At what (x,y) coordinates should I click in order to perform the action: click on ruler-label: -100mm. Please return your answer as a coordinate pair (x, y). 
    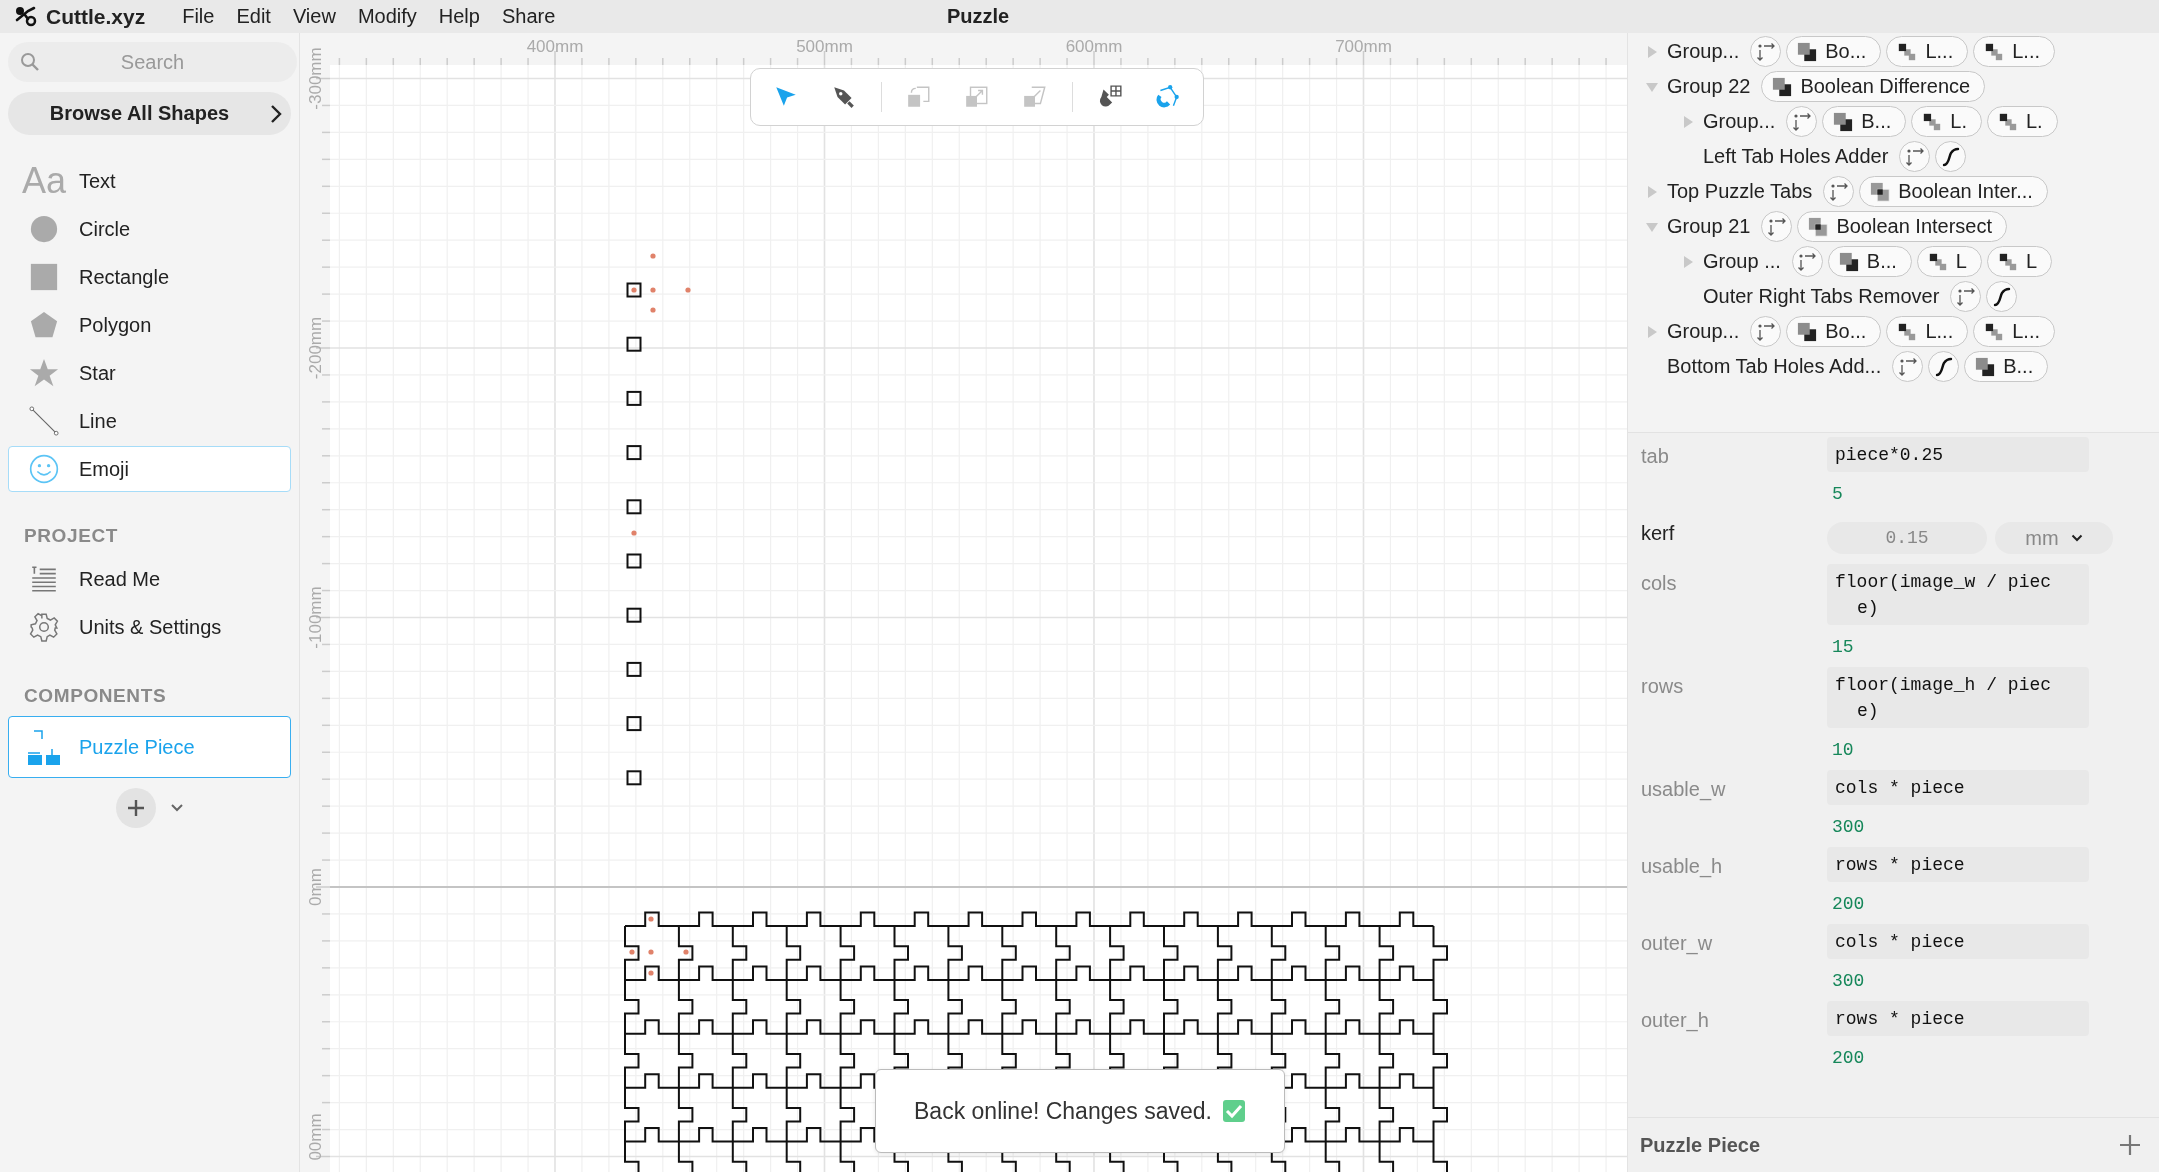
    Looking at the image, I should click on (315, 617).